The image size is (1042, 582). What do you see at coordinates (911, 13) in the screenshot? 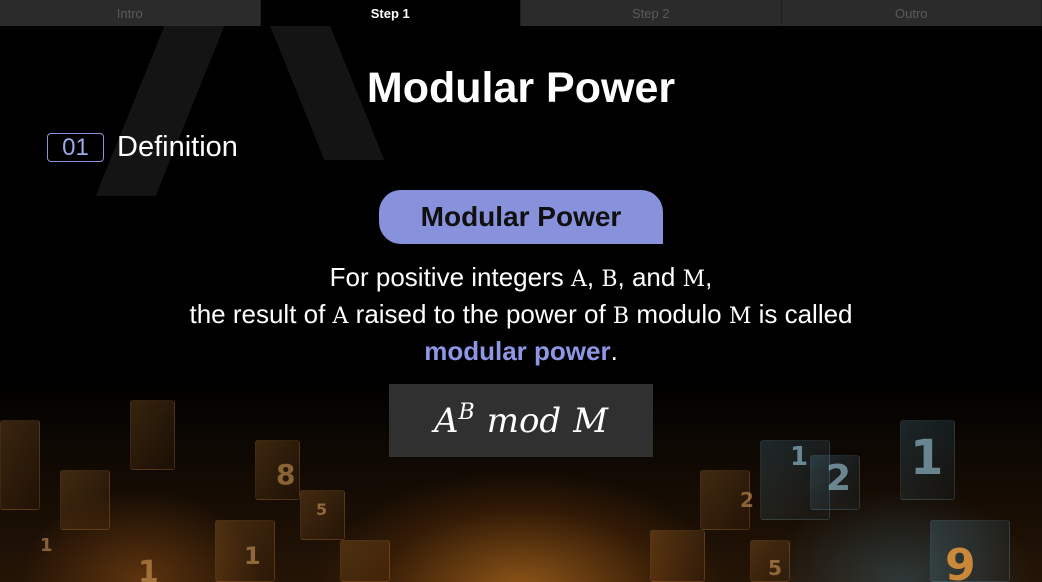
I see `tab-outro: Outro` at bounding box center [911, 13].